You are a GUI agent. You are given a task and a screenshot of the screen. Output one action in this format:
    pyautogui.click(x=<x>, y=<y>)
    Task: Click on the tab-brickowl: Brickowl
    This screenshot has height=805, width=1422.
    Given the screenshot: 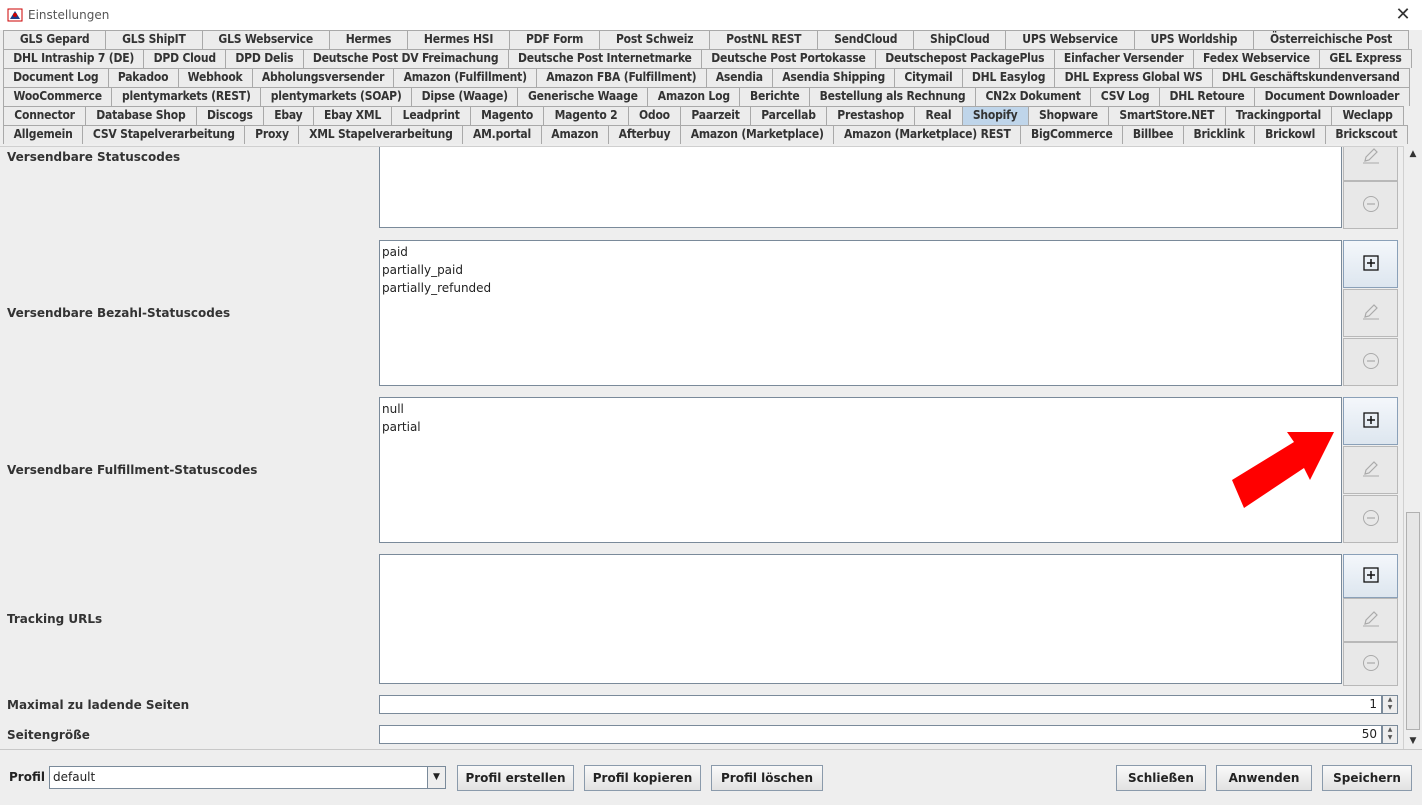 What is the action you would take?
    pyautogui.click(x=1290, y=134)
    